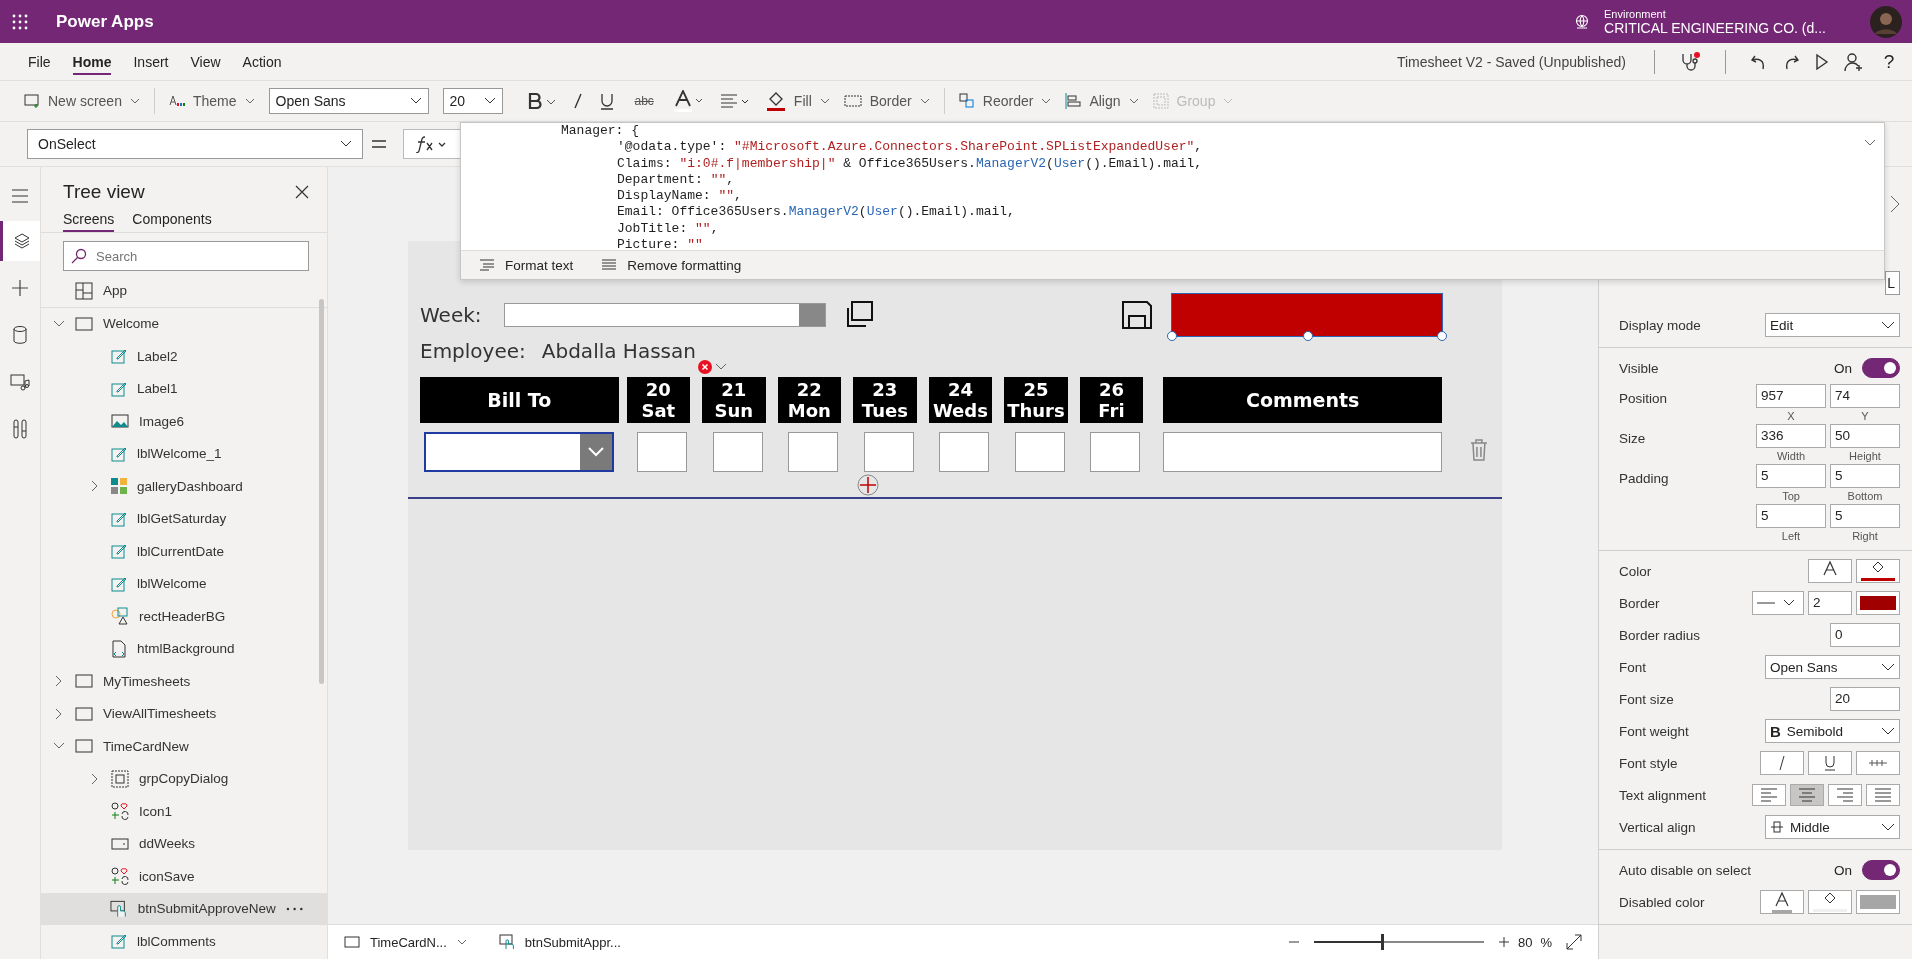 The width and height of the screenshot is (1912, 959). What do you see at coordinates (886, 101) in the screenshot?
I see `border-button: Border` at bounding box center [886, 101].